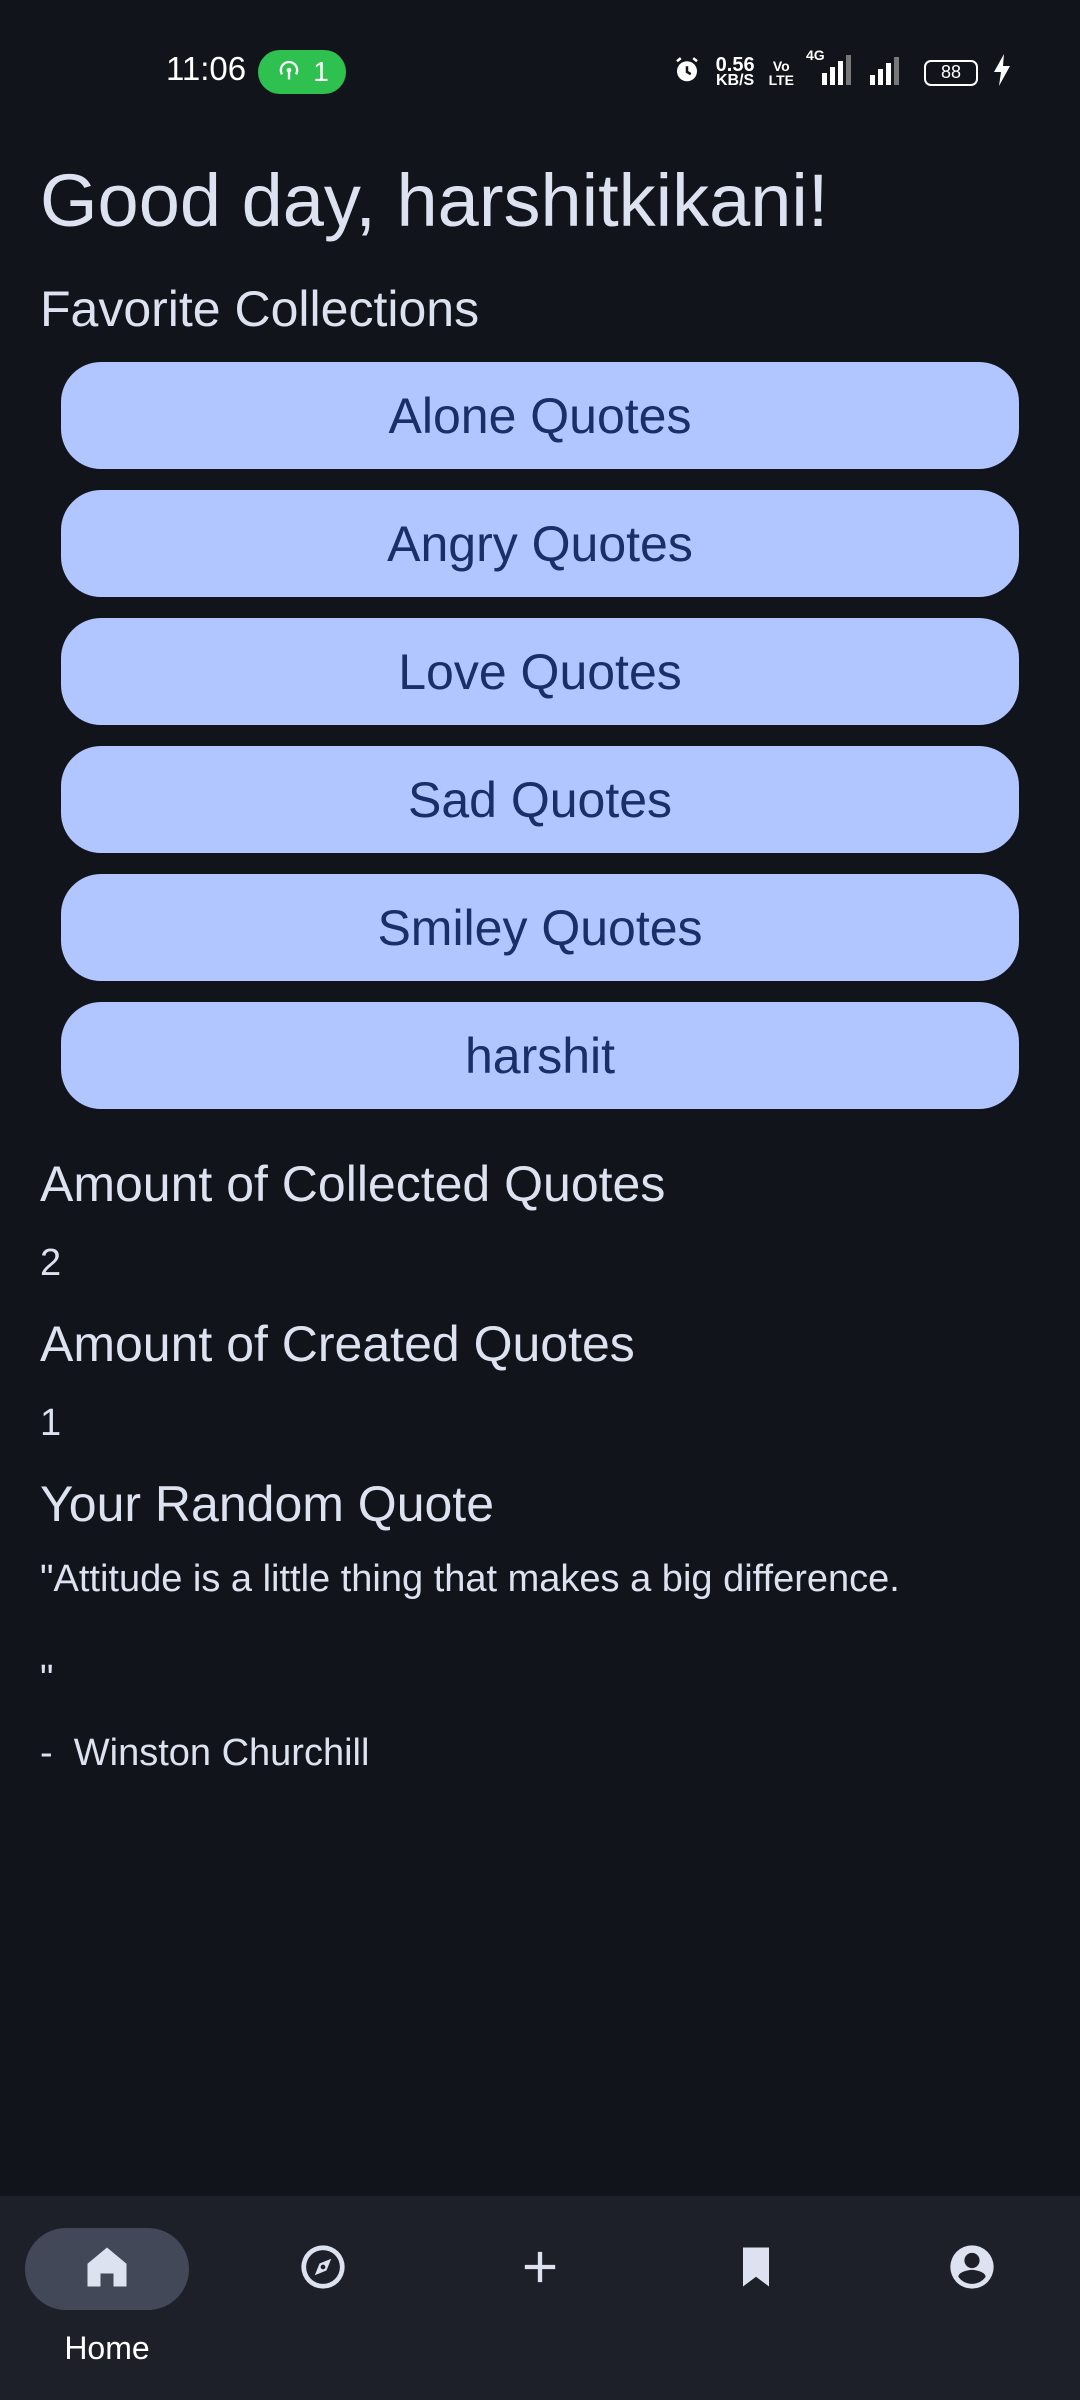  I want to click on created-quotes-title: Amount of Created Quotes, so click(337, 1344).